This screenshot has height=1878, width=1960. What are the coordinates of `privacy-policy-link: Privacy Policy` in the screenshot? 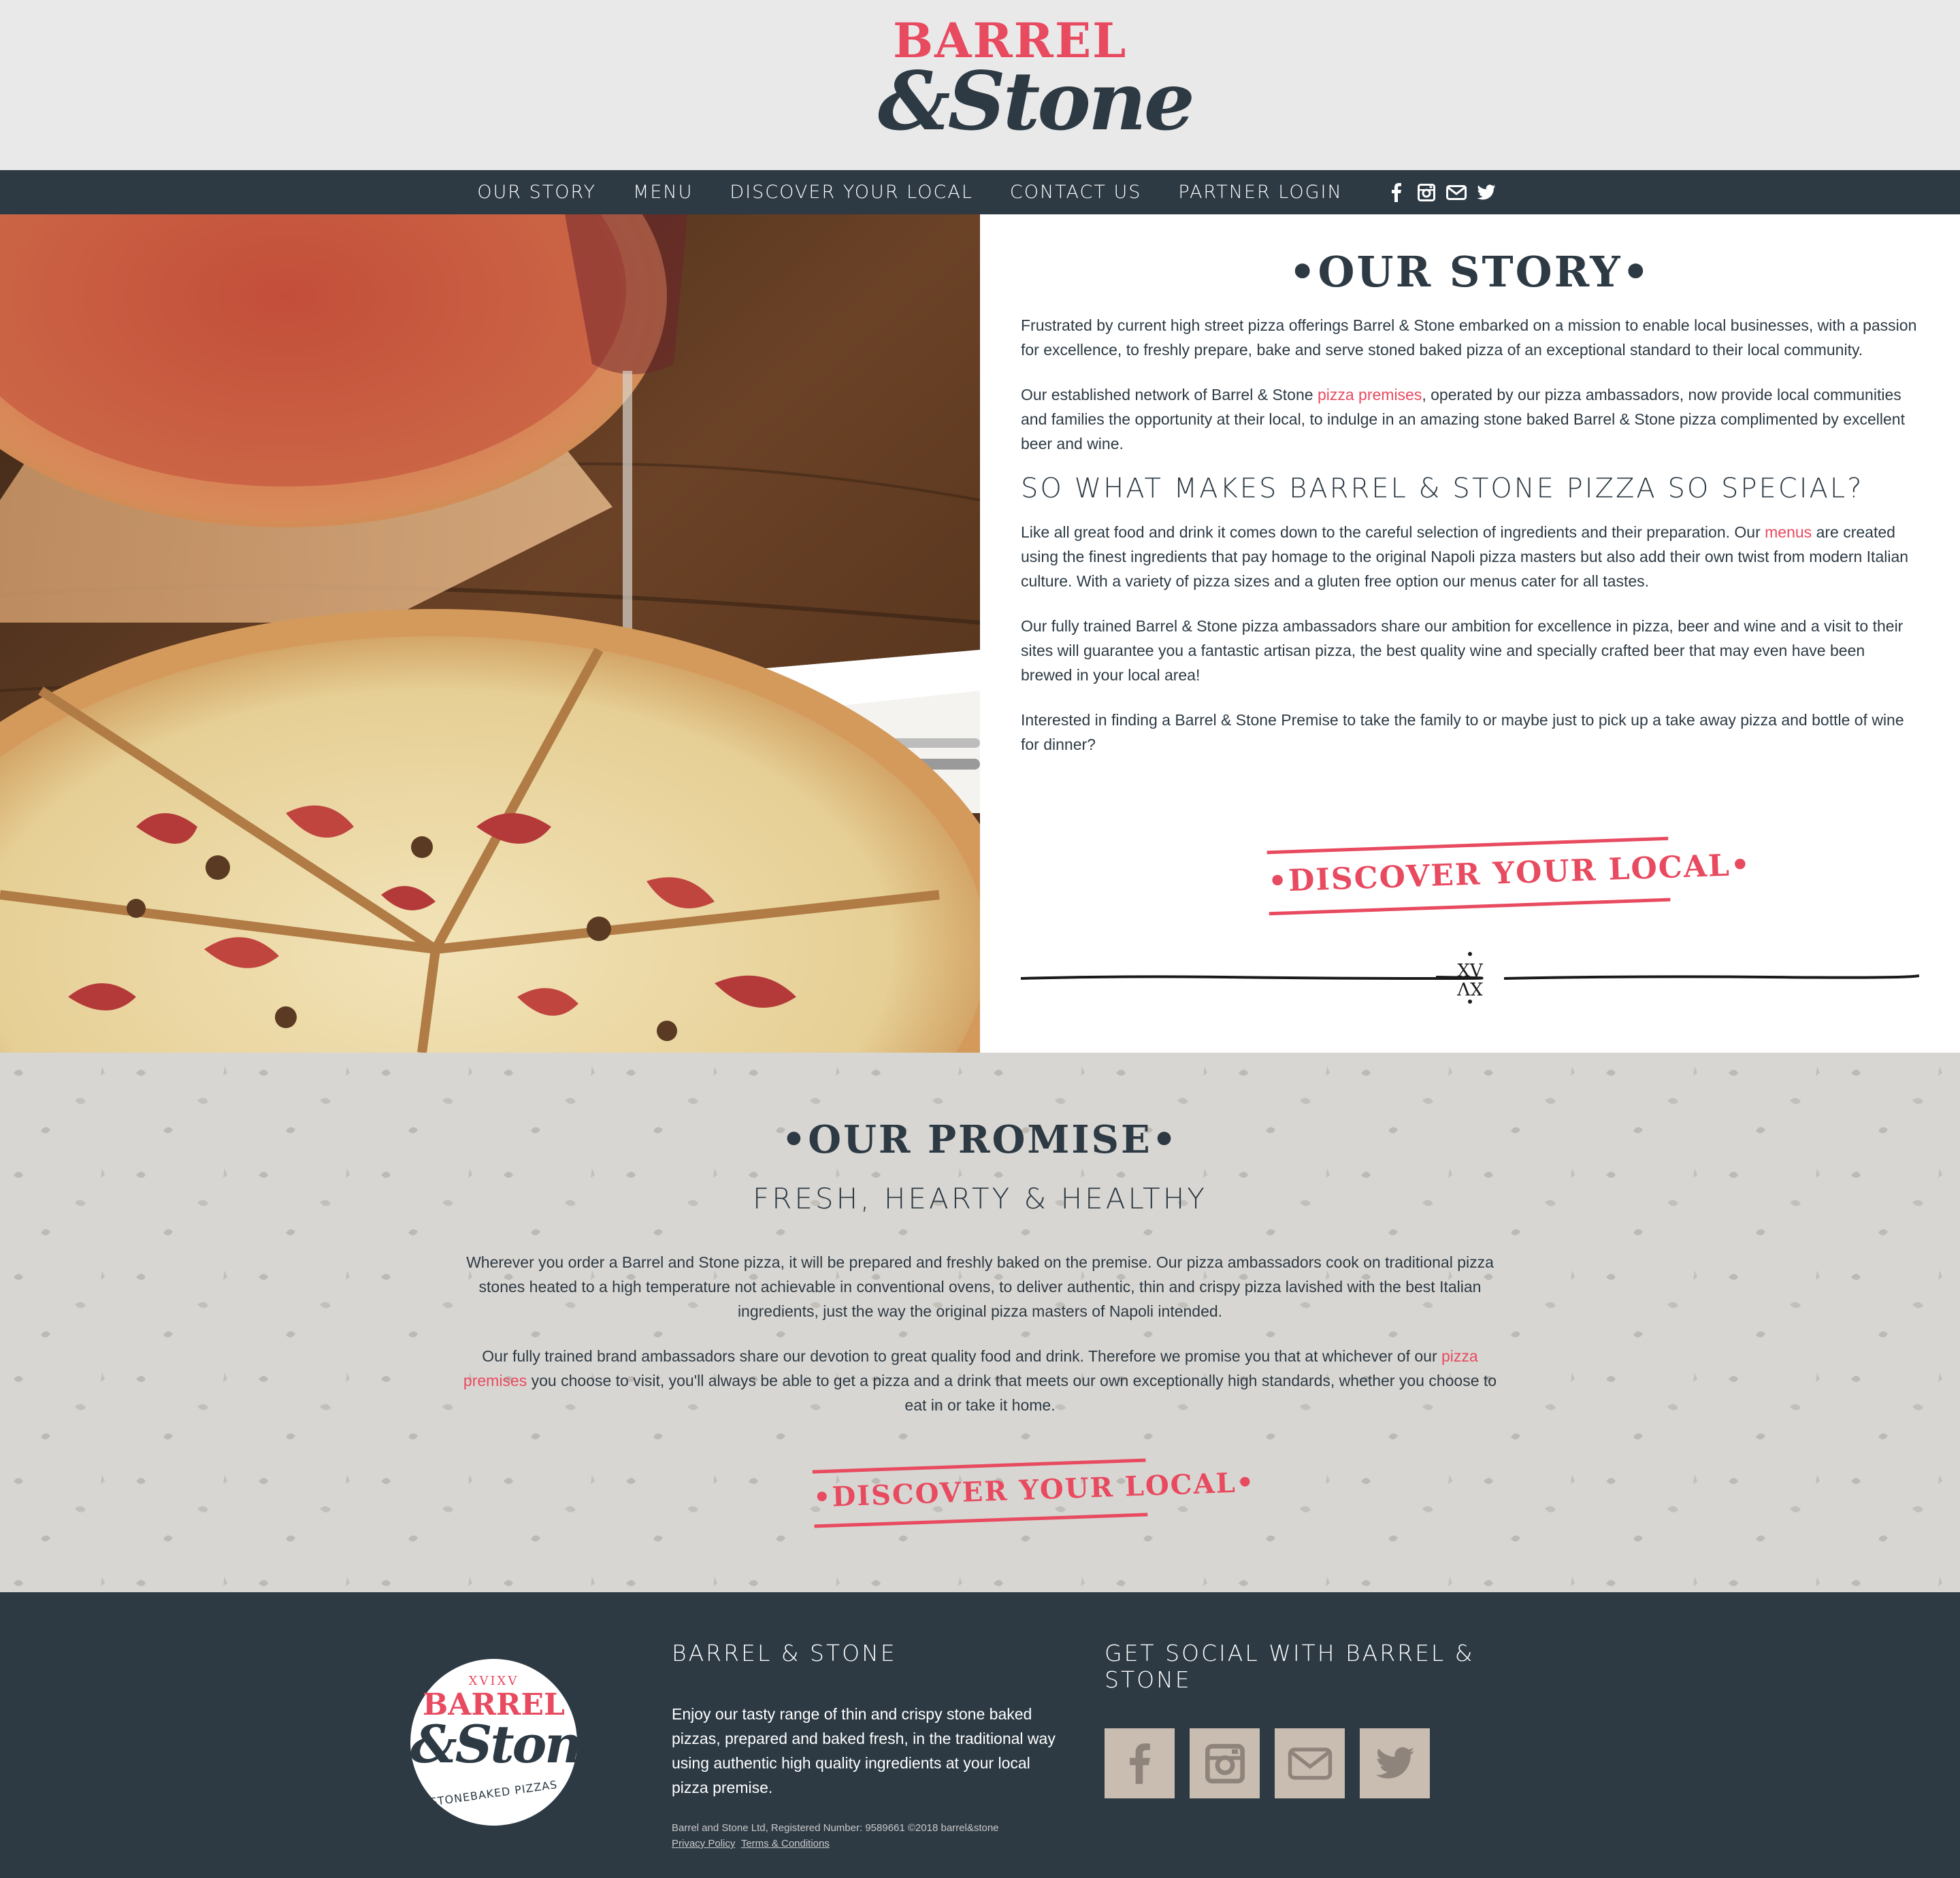 It's located at (704, 1843).